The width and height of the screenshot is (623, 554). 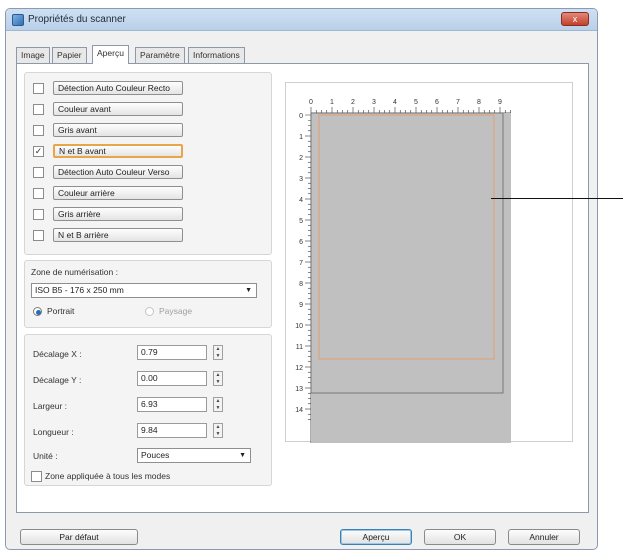 What do you see at coordinates (57, 380) in the screenshot?
I see `offset-y-label: Décalage Y :` at bounding box center [57, 380].